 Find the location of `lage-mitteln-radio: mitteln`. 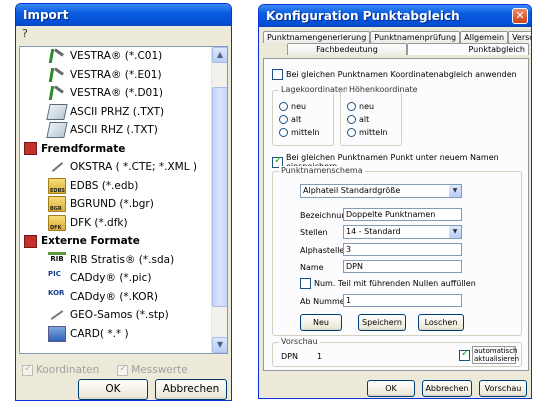

lage-mitteln-radio: mitteln is located at coordinates (299, 132).